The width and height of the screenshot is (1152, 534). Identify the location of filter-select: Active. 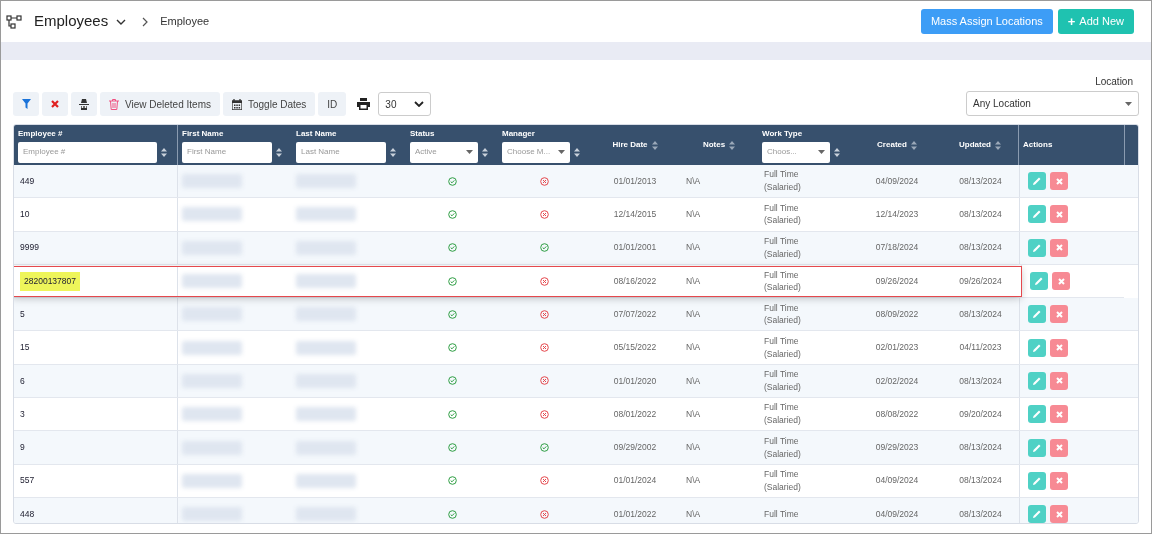
(444, 152).